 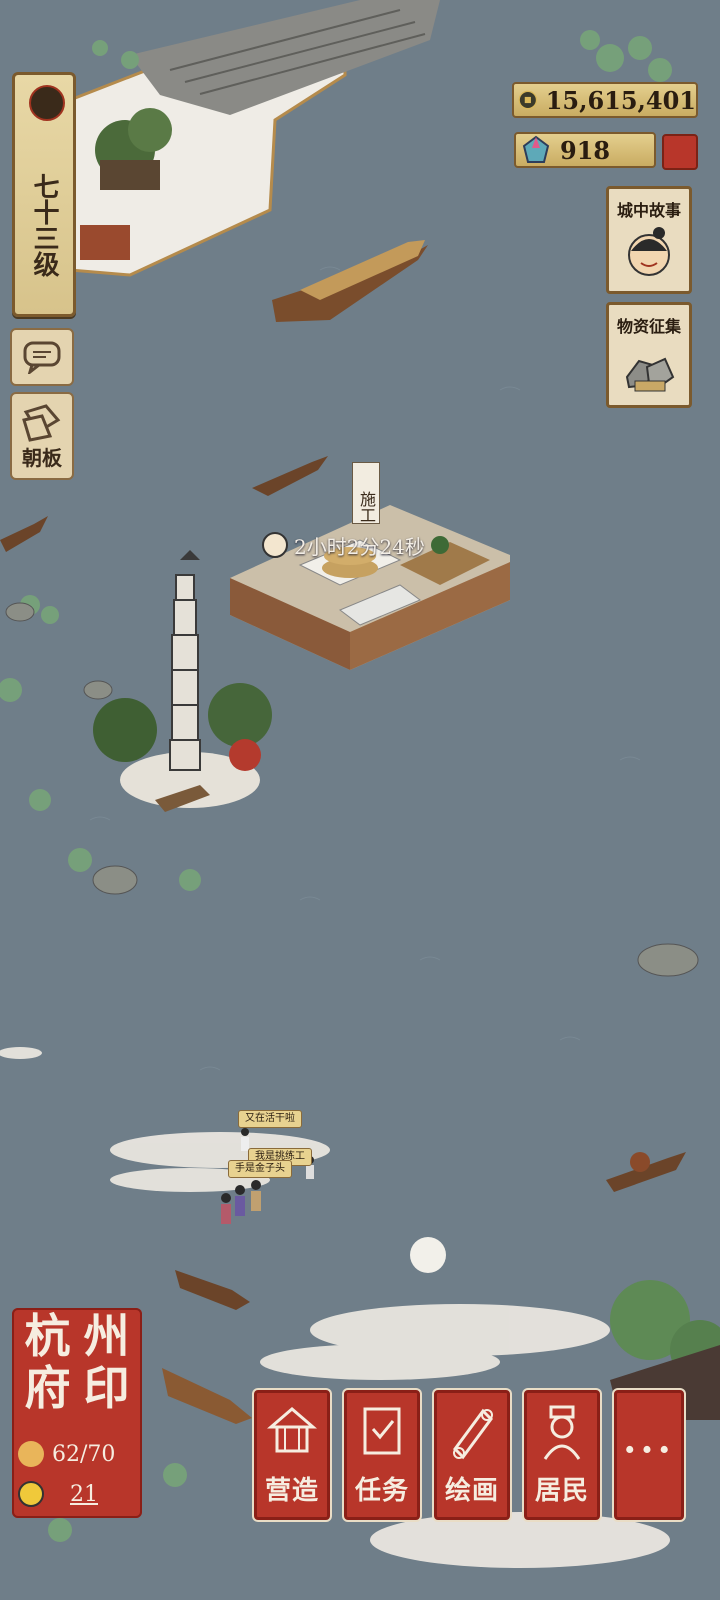 I want to click on city-name-char: 杭, so click(x=47, y=1336).